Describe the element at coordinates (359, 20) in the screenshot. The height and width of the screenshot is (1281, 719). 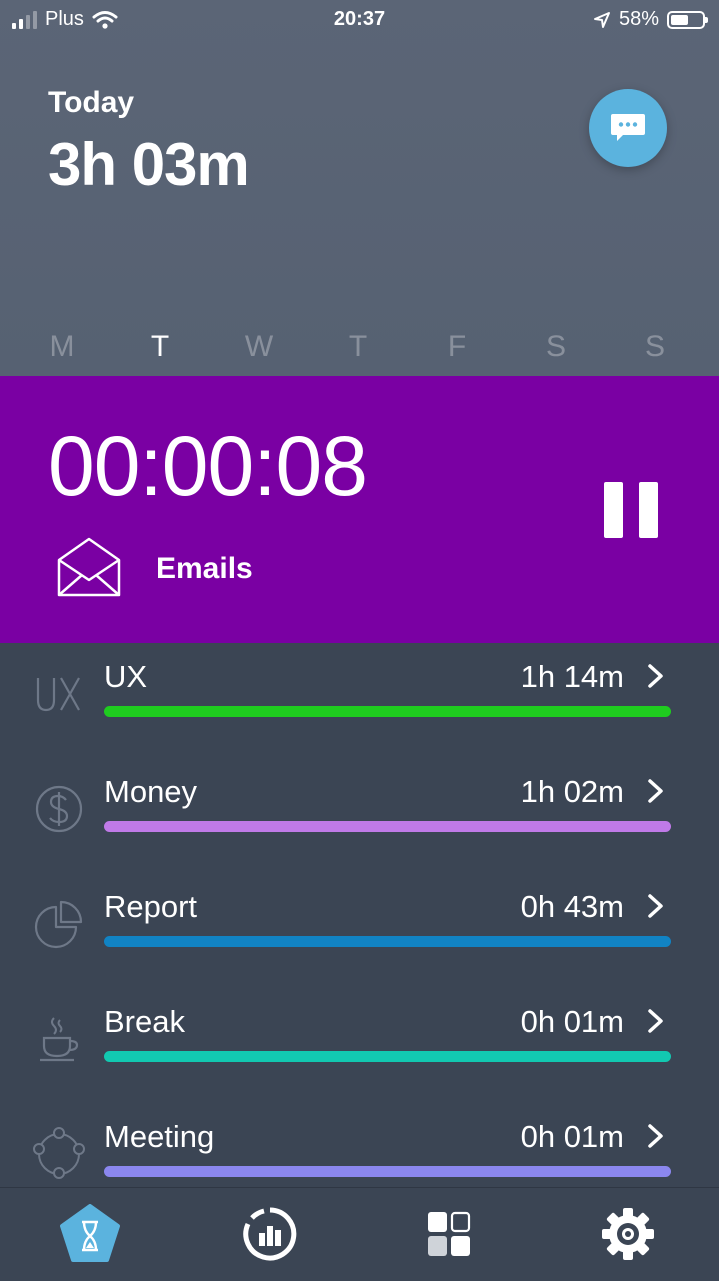
I see `status-bar: Plus 20:37 58%` at that location.